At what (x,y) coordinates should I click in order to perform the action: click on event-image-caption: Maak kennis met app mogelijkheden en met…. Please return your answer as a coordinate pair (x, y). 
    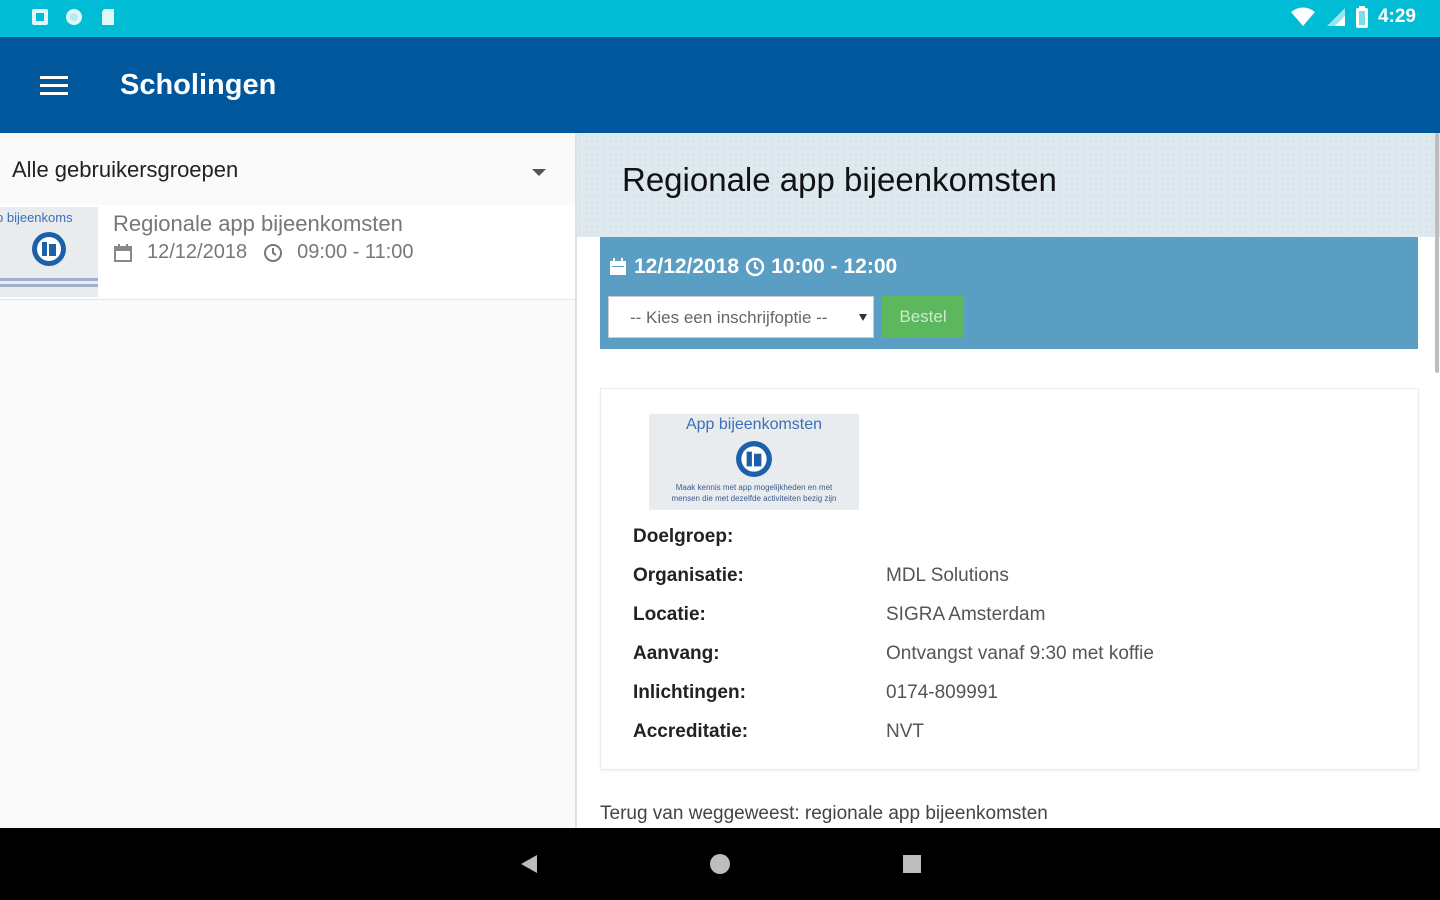
    Looking at the image, I should click on (754, 493).